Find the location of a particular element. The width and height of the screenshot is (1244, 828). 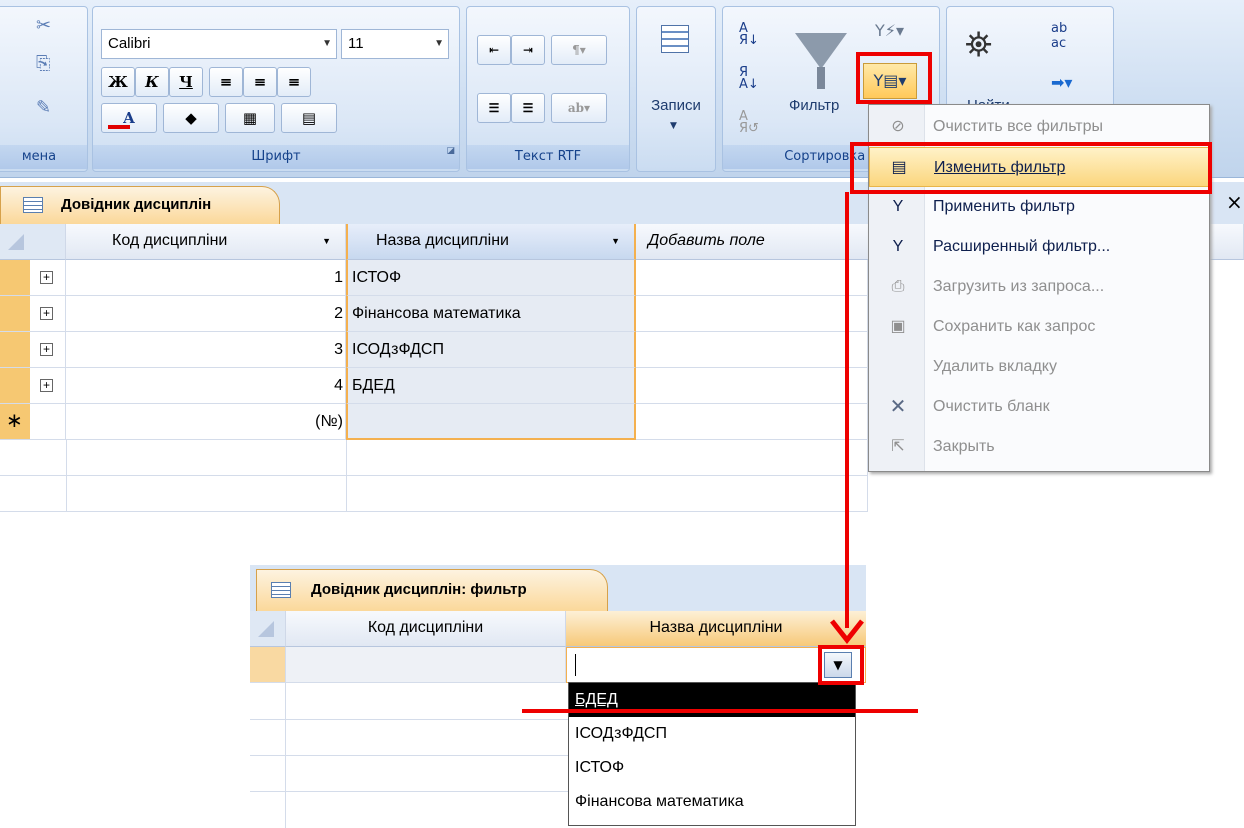

fill-color-button: ◆ is located at coordinates (191, 118).